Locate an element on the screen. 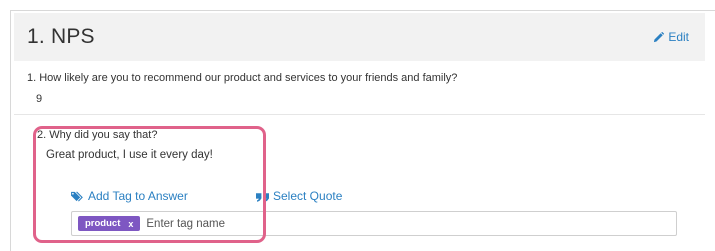  question-2-answer: Great product, I use it every day! is located at coordinates (371, 155).